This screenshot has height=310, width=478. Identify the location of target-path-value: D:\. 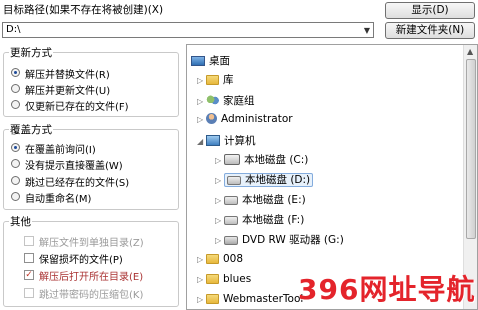
(13, 29).